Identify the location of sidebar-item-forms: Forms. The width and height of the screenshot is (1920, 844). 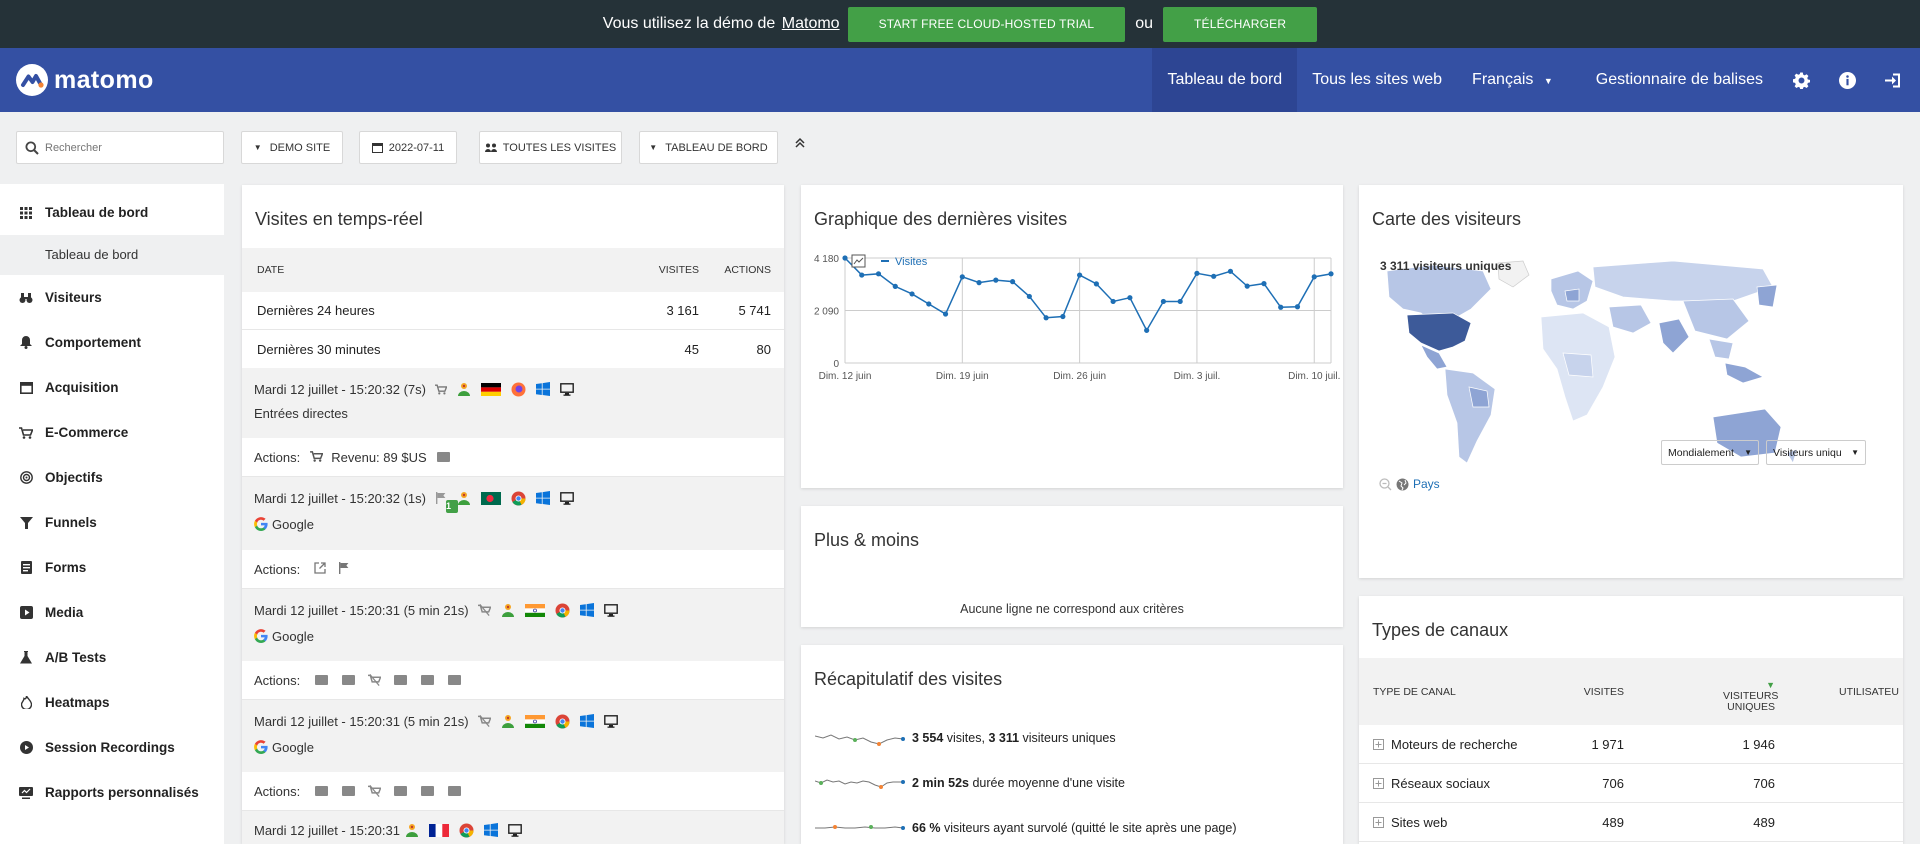
(112, 567).